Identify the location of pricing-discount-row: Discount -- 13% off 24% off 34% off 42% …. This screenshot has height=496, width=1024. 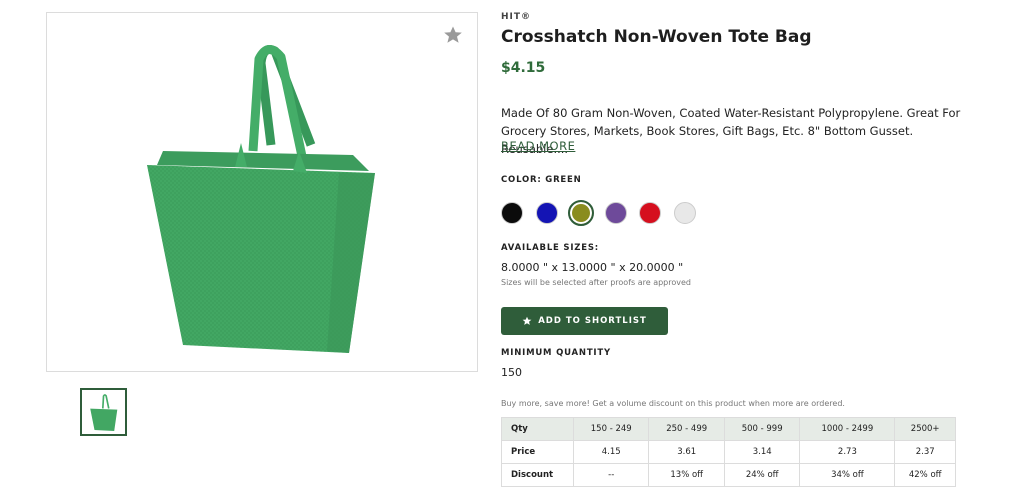
(728, 475).